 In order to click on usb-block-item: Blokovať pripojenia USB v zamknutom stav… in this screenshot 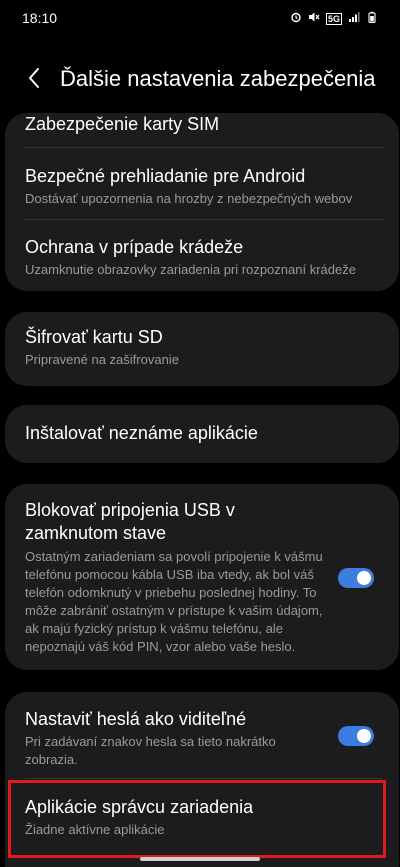, I will do `click(175, 579)`.